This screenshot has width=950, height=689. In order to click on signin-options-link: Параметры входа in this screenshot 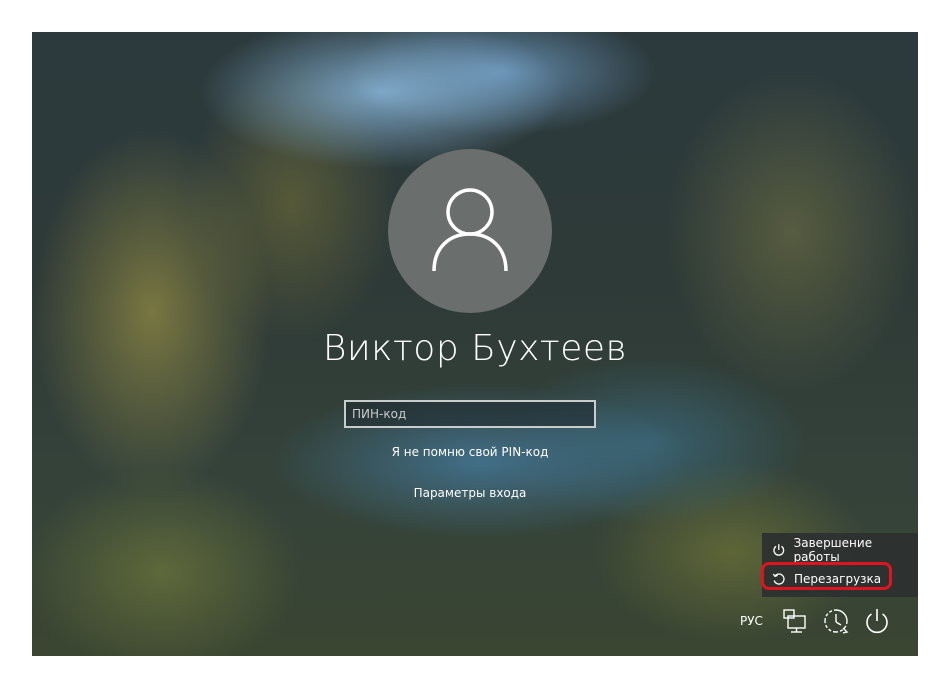, I will do `click(470, 493)`.